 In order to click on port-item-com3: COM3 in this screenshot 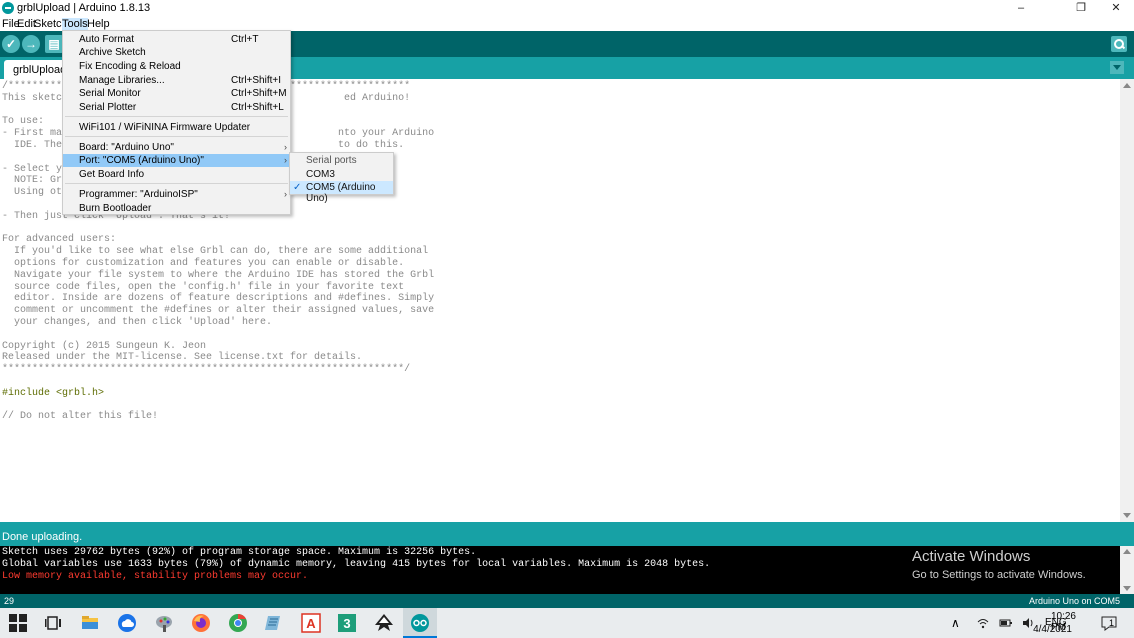, I will do `click(341, 174)`.